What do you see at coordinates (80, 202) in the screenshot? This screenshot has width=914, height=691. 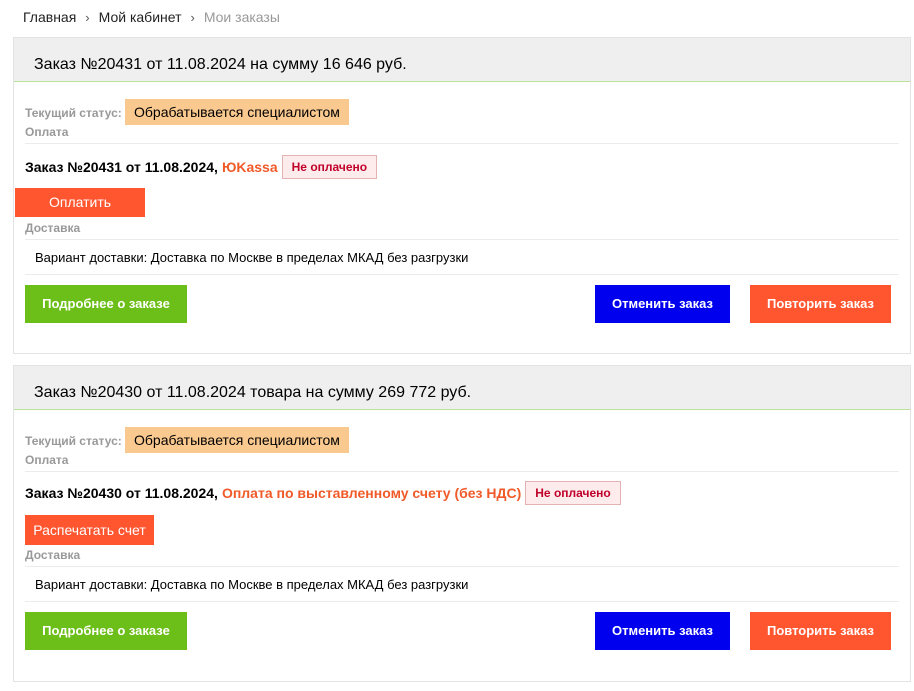 I see `pay-button: Оплатить` at bounding box center [80, 202].